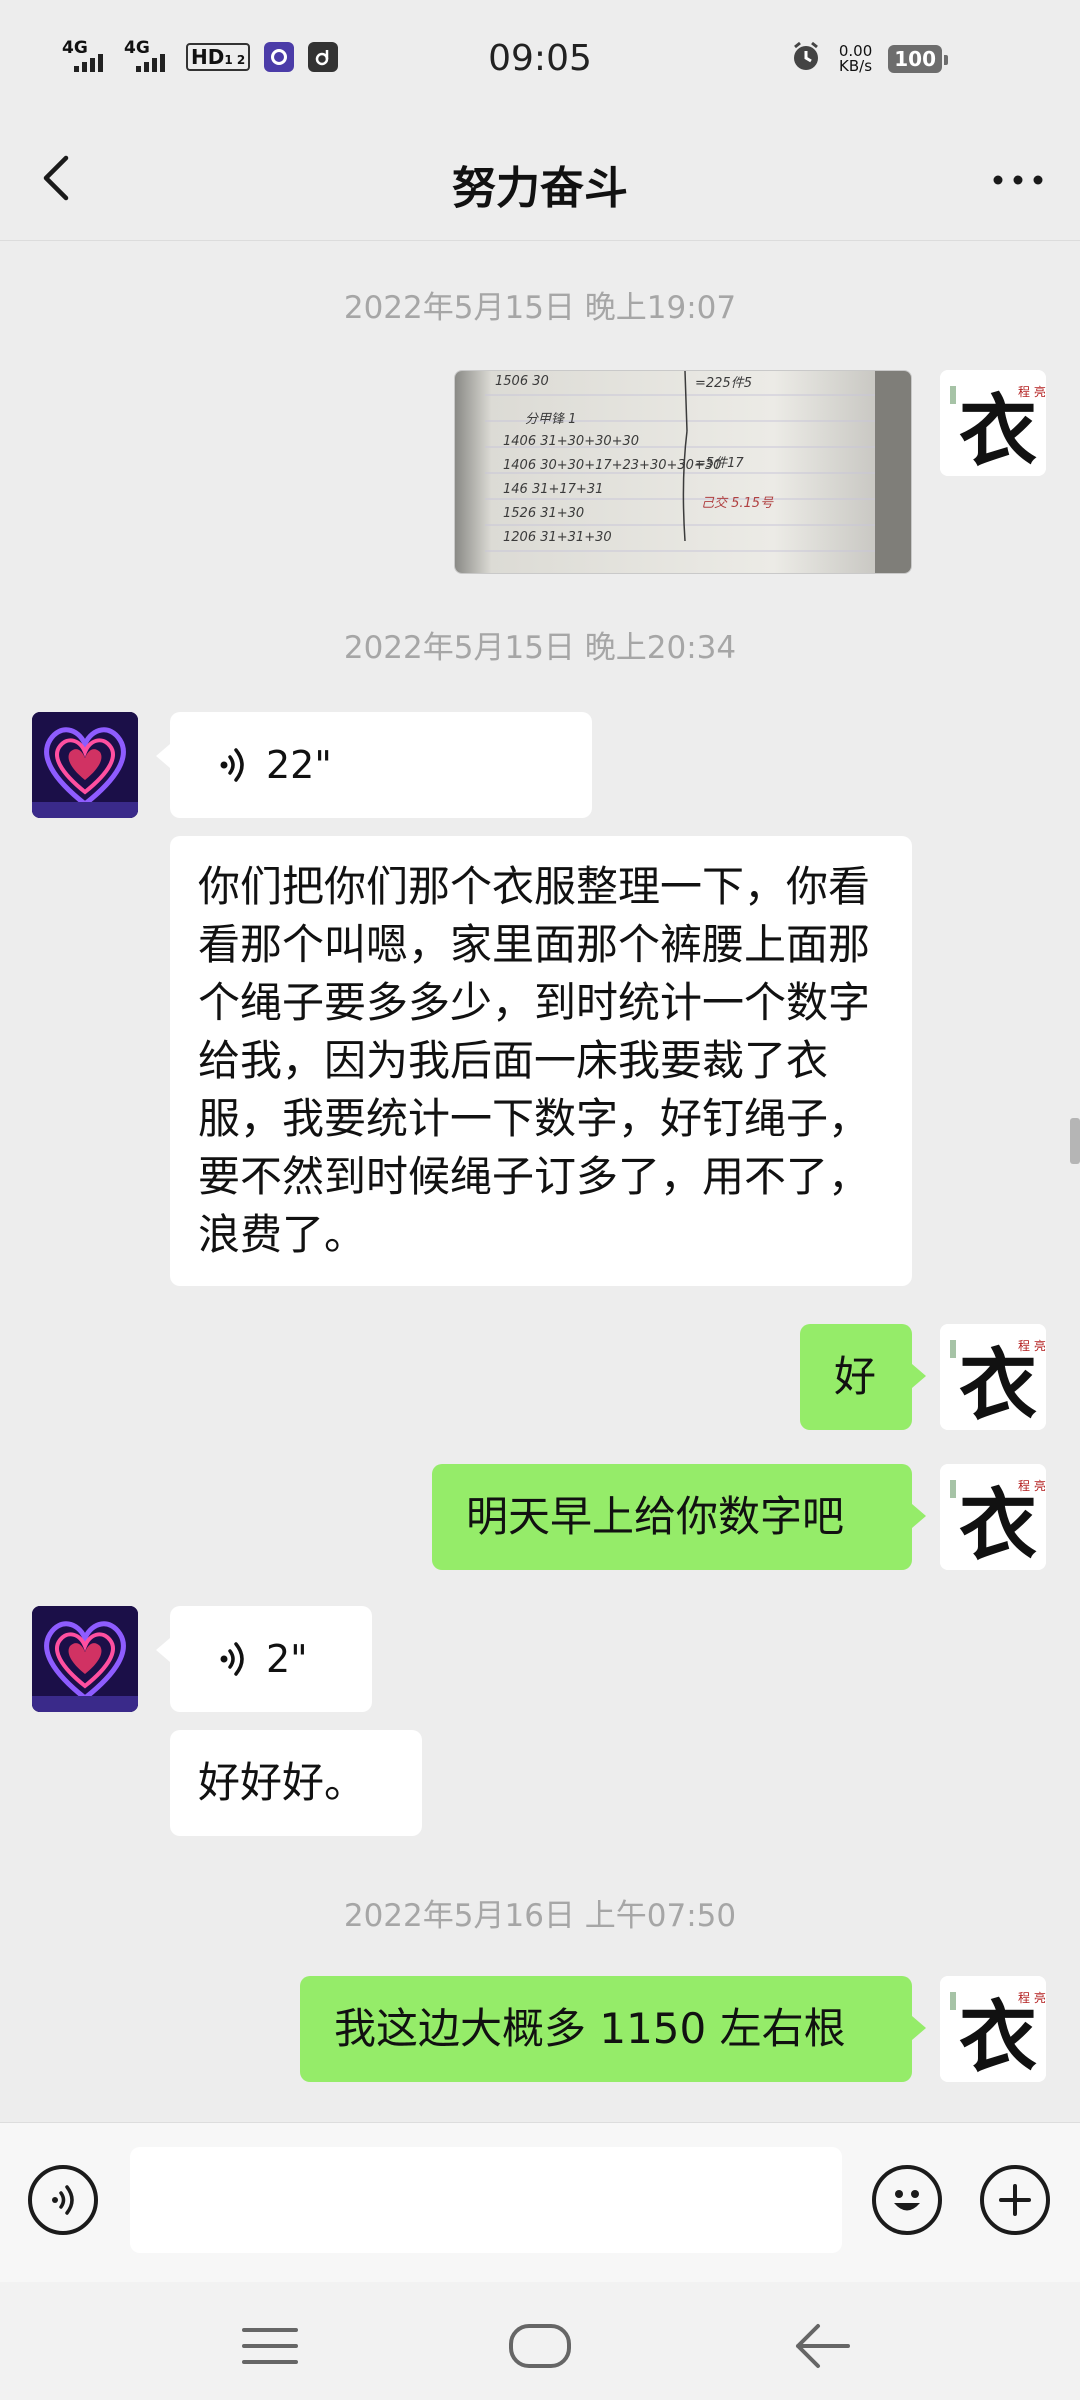 This screenshot has width=1080, height=2400. Describe the element at coordinates (856, 66) in the screenshot. I see `network-speed-unit: KB/s` at that location.